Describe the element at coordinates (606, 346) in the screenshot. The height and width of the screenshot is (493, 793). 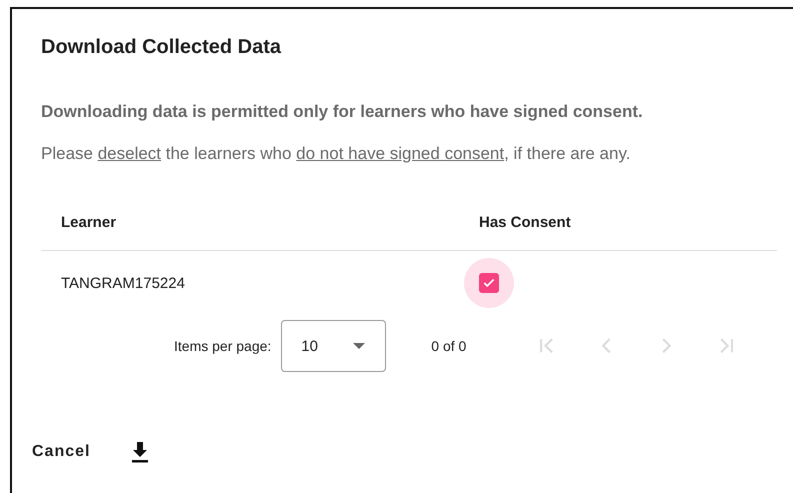
I see `previous-chevron-icon` at that location.